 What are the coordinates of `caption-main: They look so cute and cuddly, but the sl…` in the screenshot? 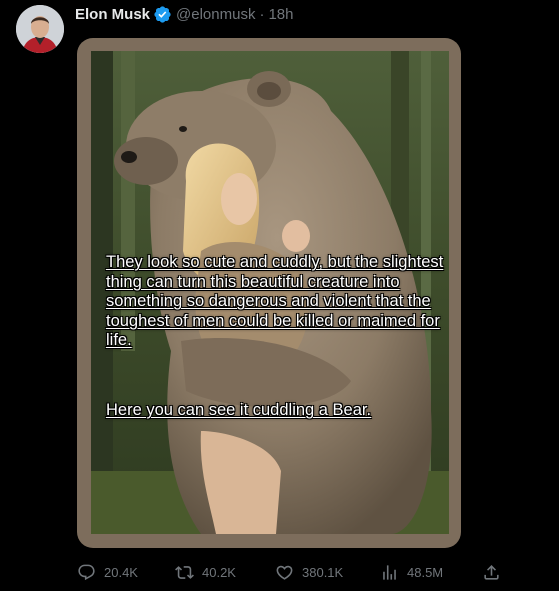 It's located at (275, 301).